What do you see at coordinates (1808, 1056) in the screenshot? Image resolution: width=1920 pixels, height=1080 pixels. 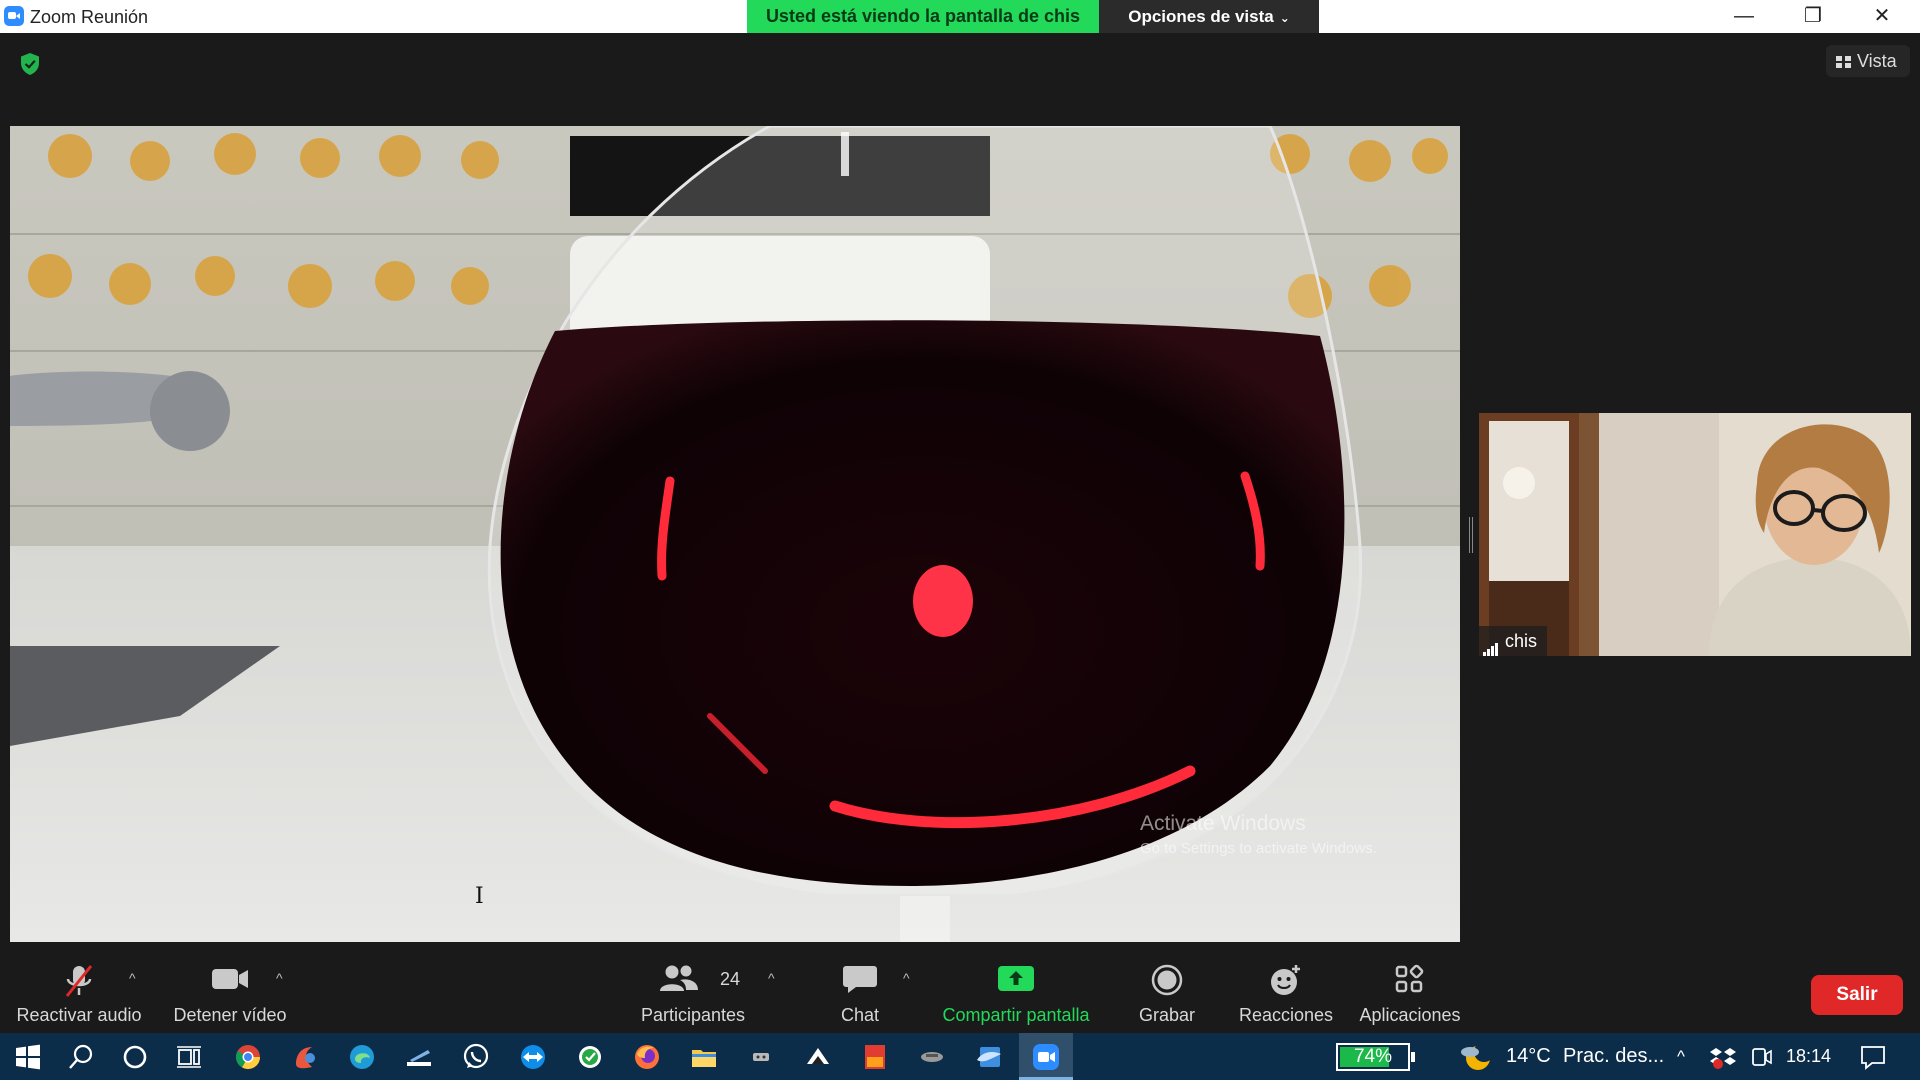 I see `taskbar-clock: 18:14` at bounding box center [1808, 1056].